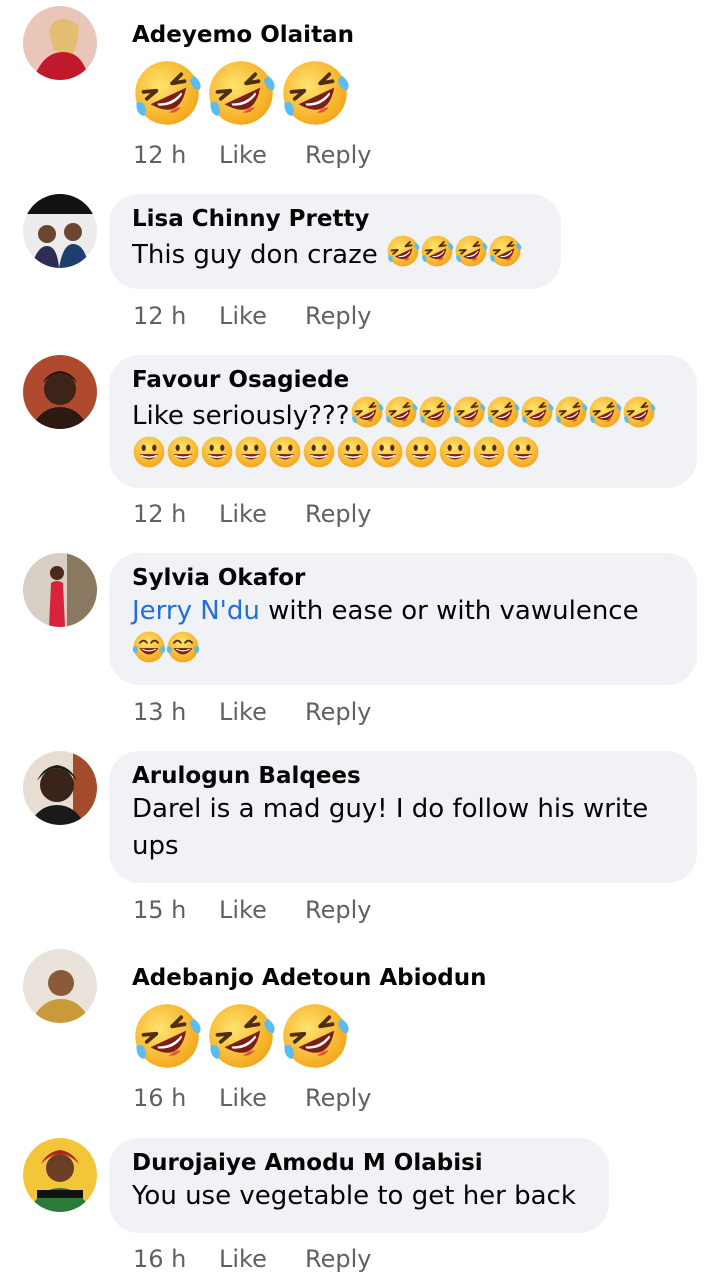 This screenshot has width=719, height=1276. I want to click on comment-text-content: Like seriously???, so click(241, 416).